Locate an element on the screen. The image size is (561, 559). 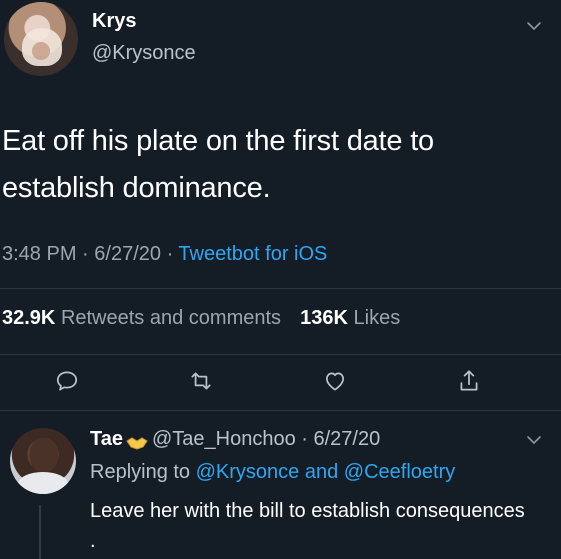
likes-label: Likes is located at coordinates (377, 318).